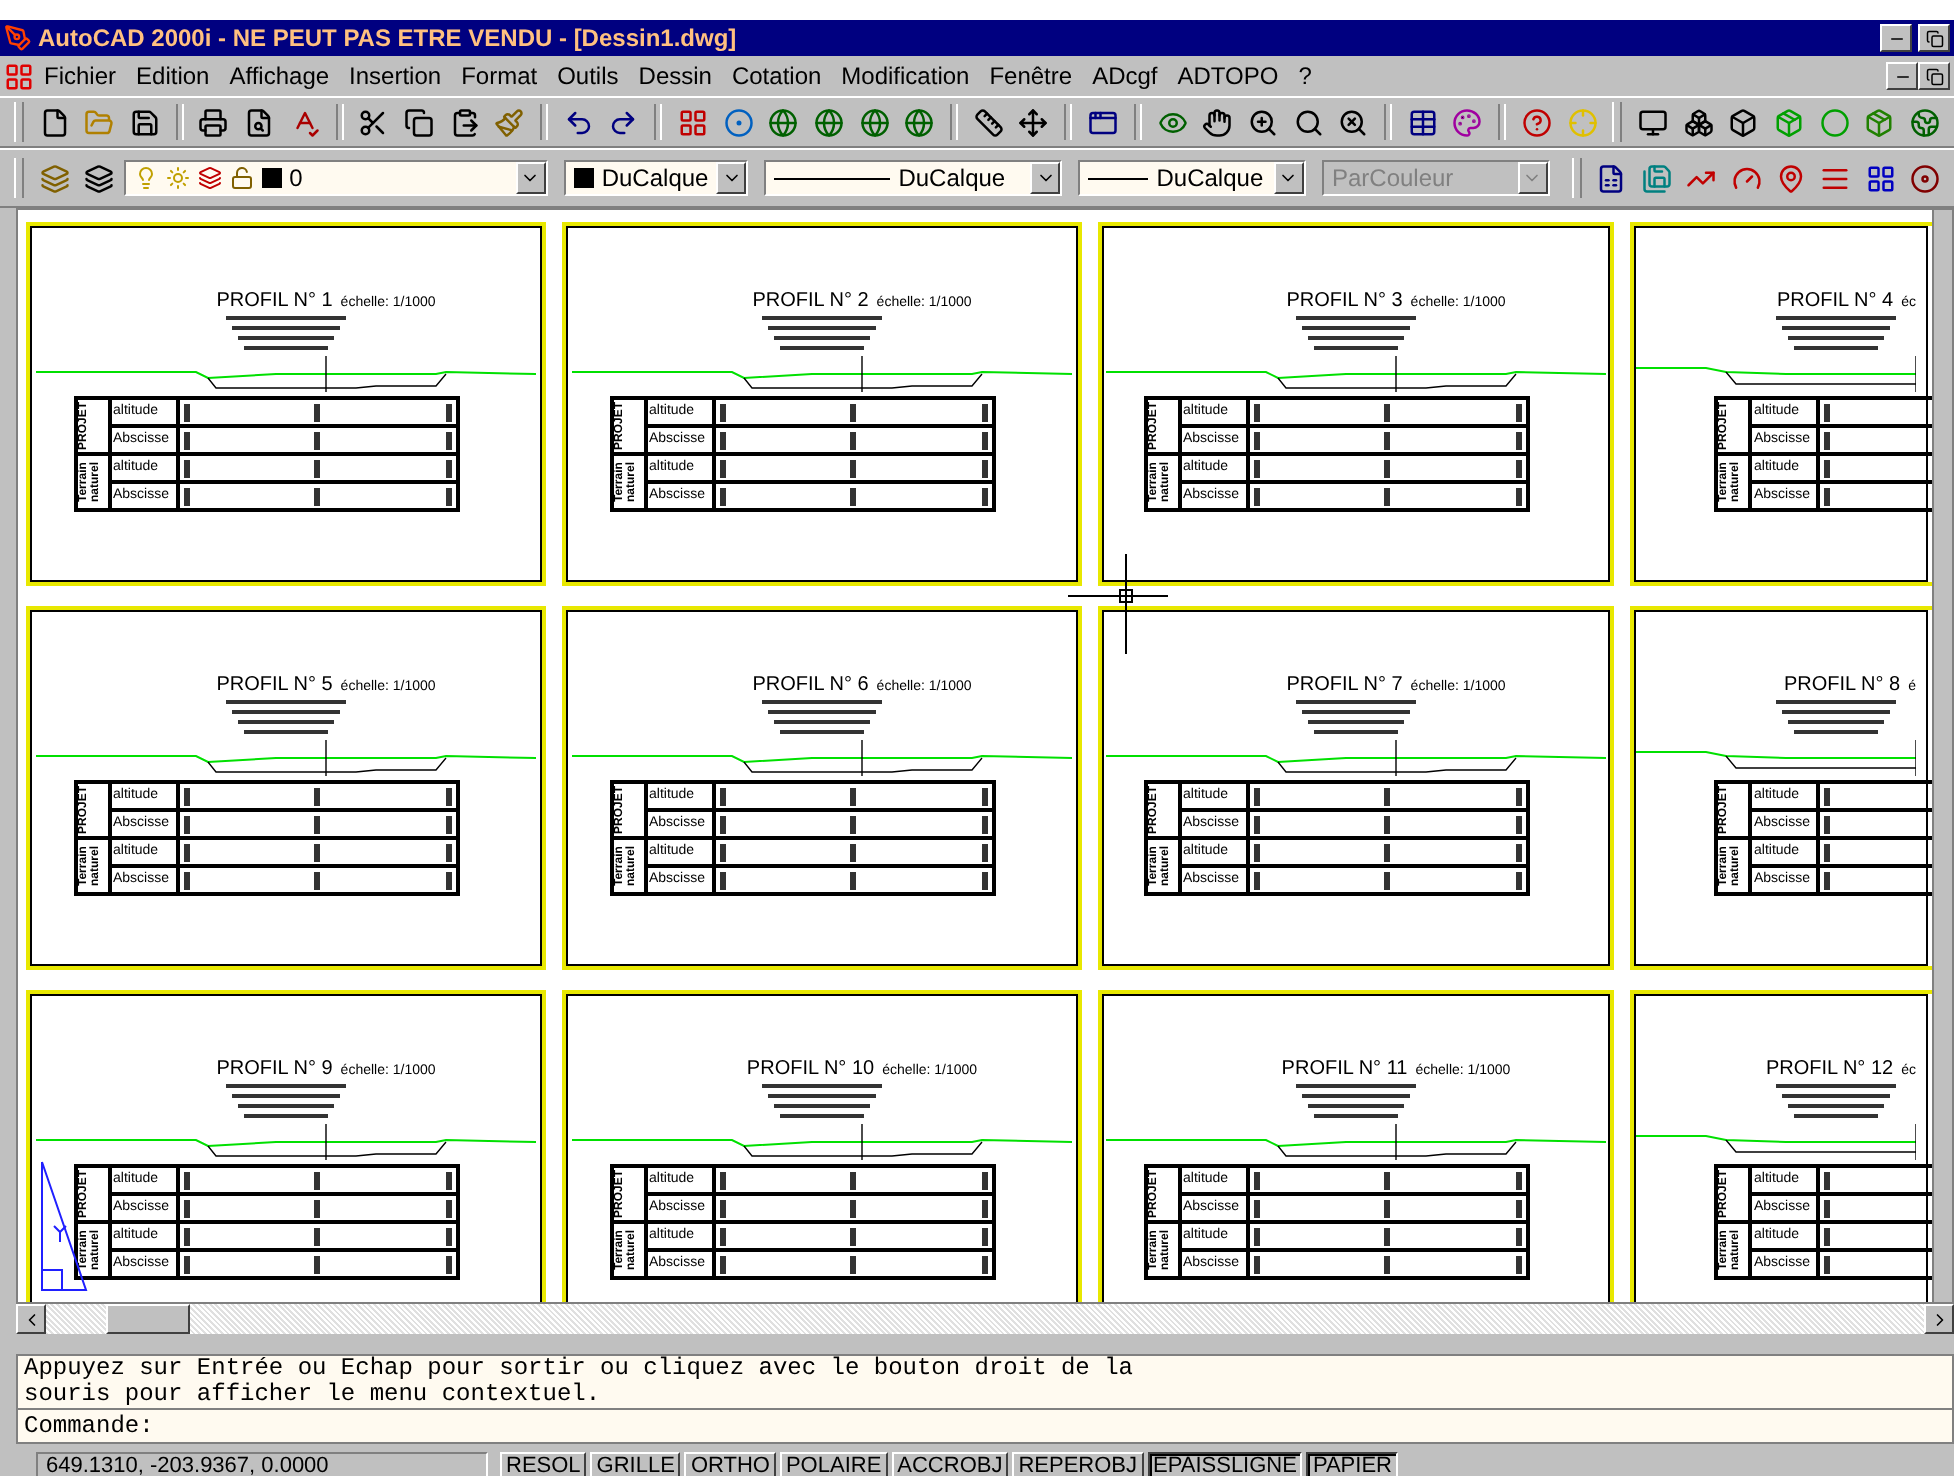 The width and height of the screenshot is (1954, 1476). I want to click on menu-item: Format, so click(499, 76).